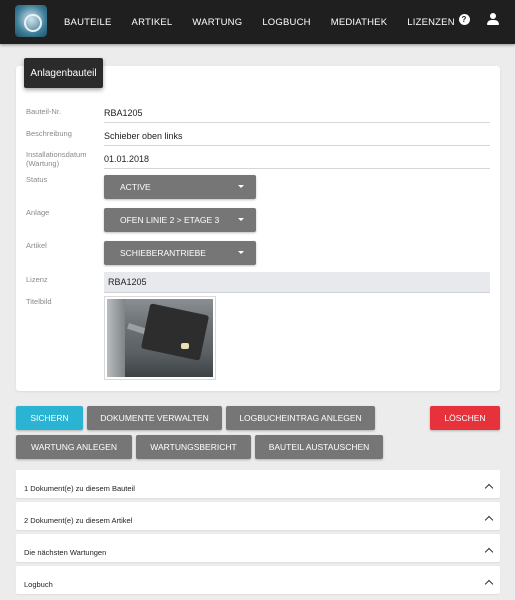 The height and width of the screenshot is (600, 515). What do you see at coordinates (258, 516) in the screenshot?
I see `panel-article-documents: 2 Dokument(e) zu diesem Artikel` at bounding box center [258, 516].